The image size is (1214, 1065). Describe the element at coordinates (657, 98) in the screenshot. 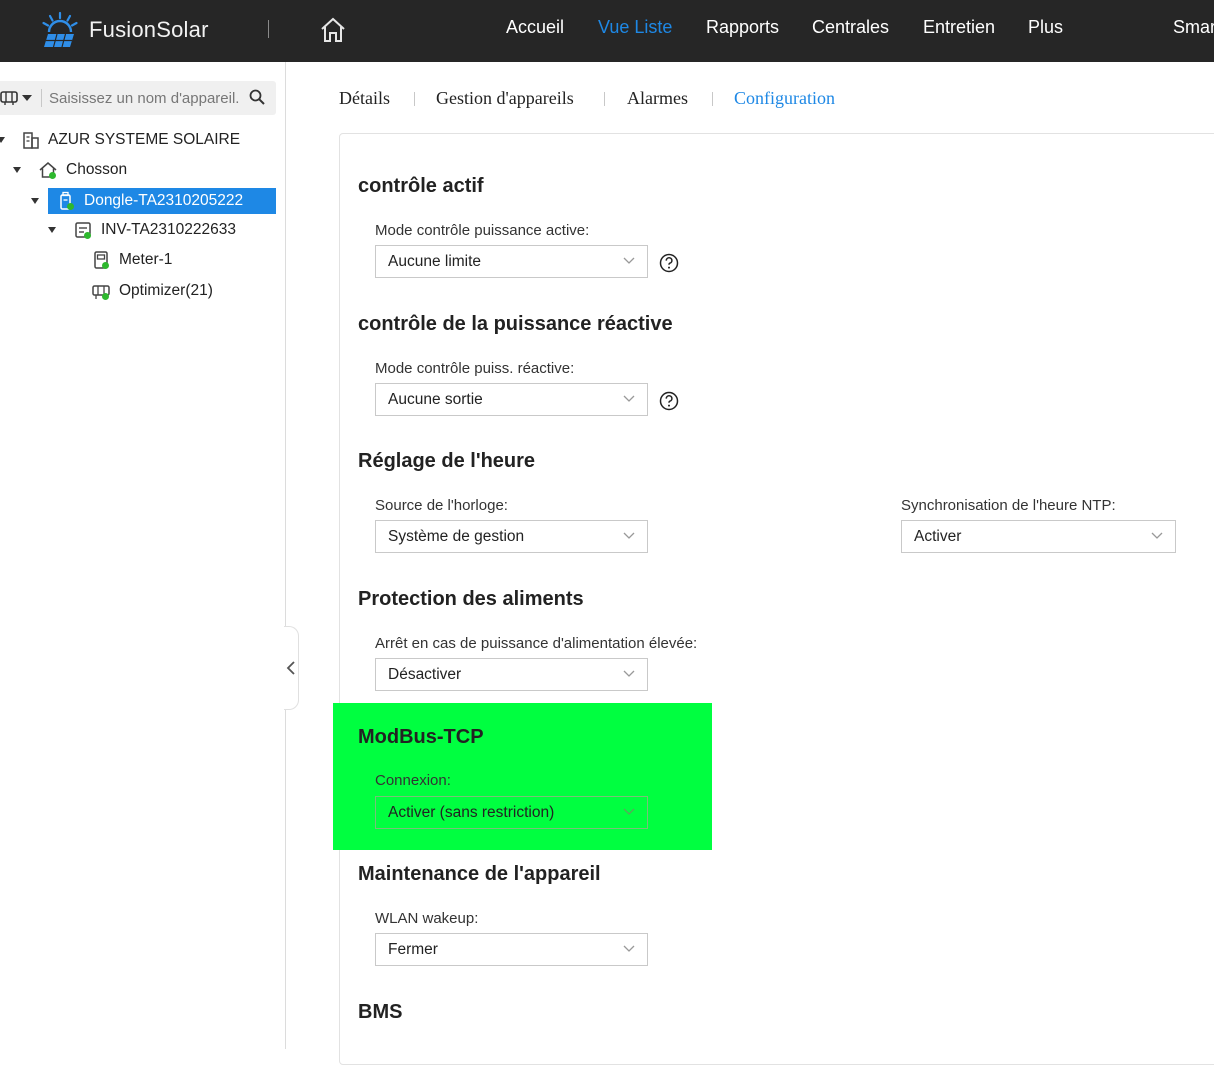

I see `tab-alarmes: Alarmes` at that location.